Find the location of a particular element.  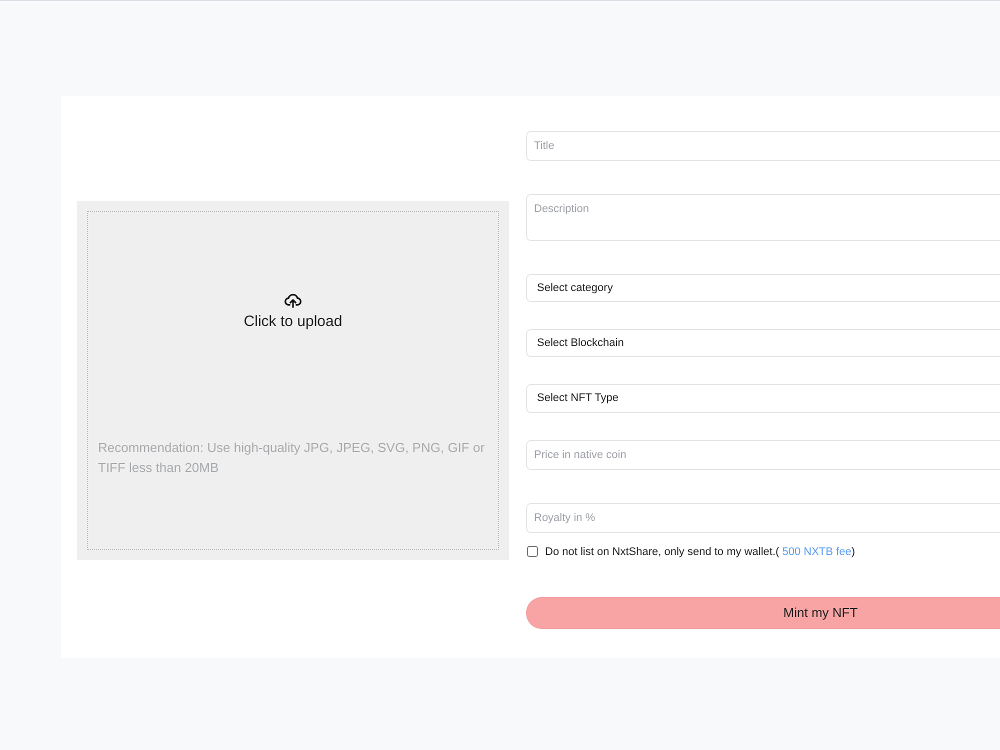

mint-button: Mint my NFT is located at coordinates (763, 612).